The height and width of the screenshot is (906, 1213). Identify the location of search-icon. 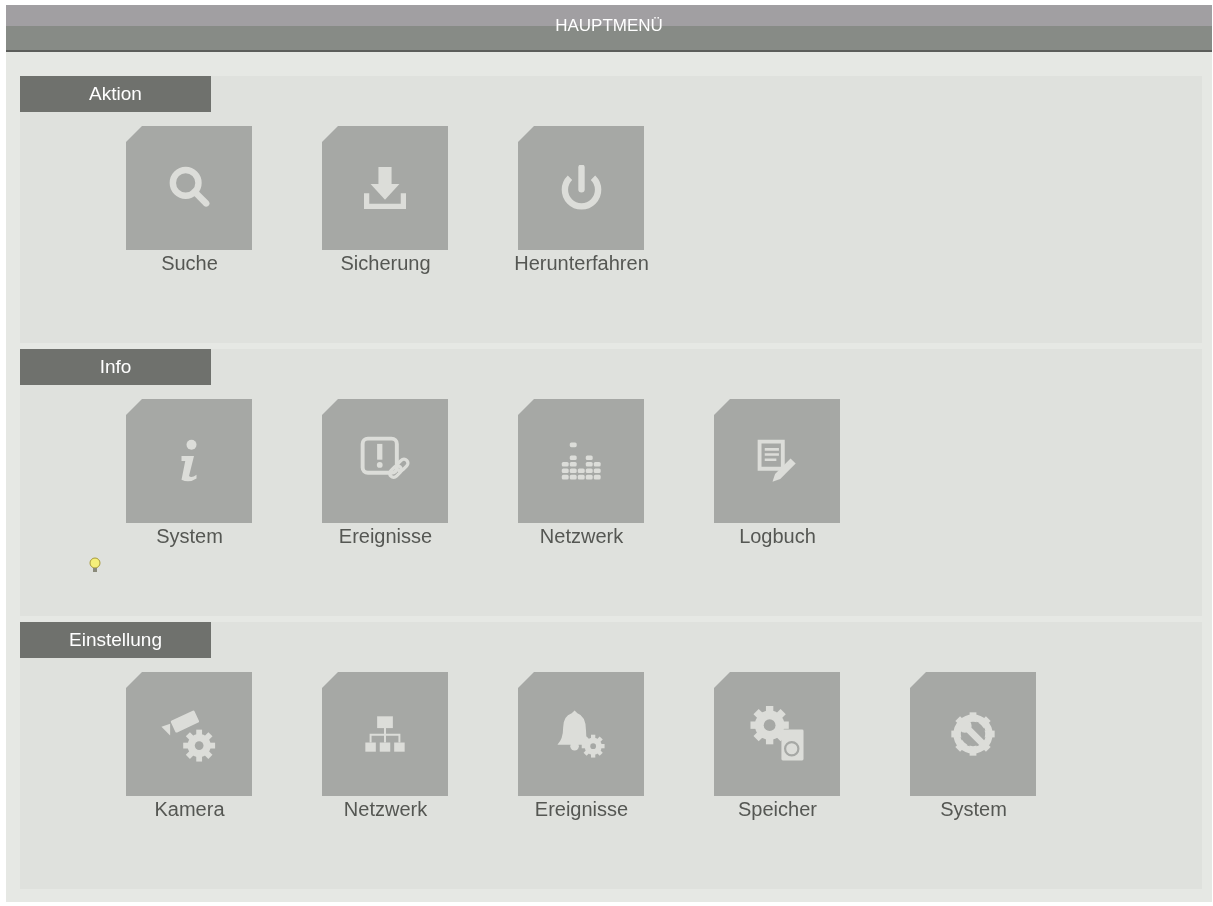
(189, 188).